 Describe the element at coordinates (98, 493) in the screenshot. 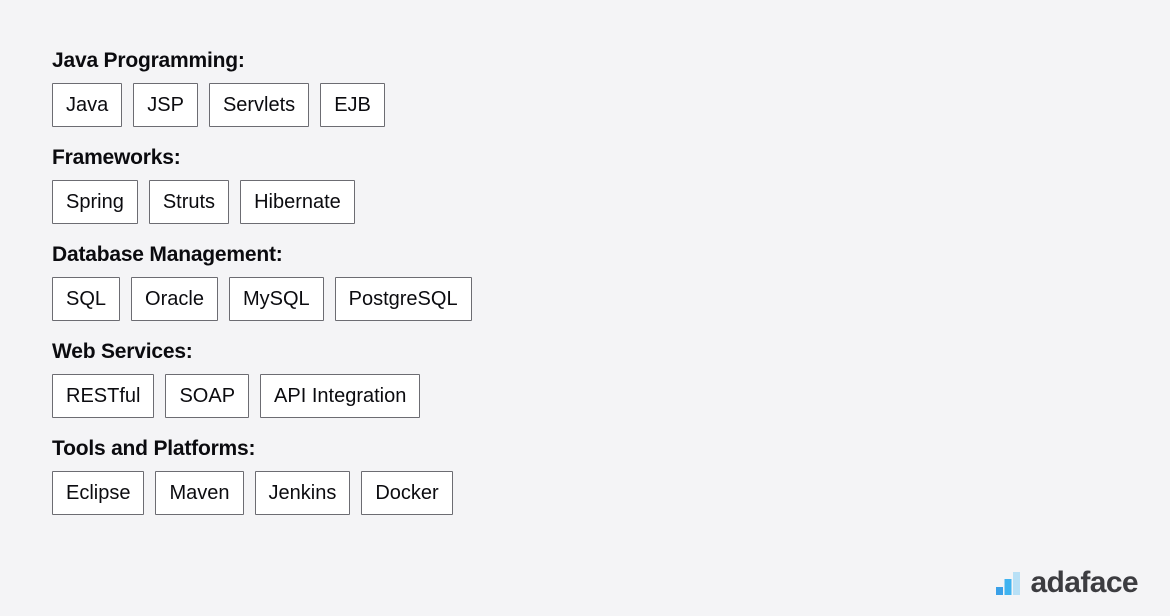

I see `skill-chip: Eclipse` at that location.